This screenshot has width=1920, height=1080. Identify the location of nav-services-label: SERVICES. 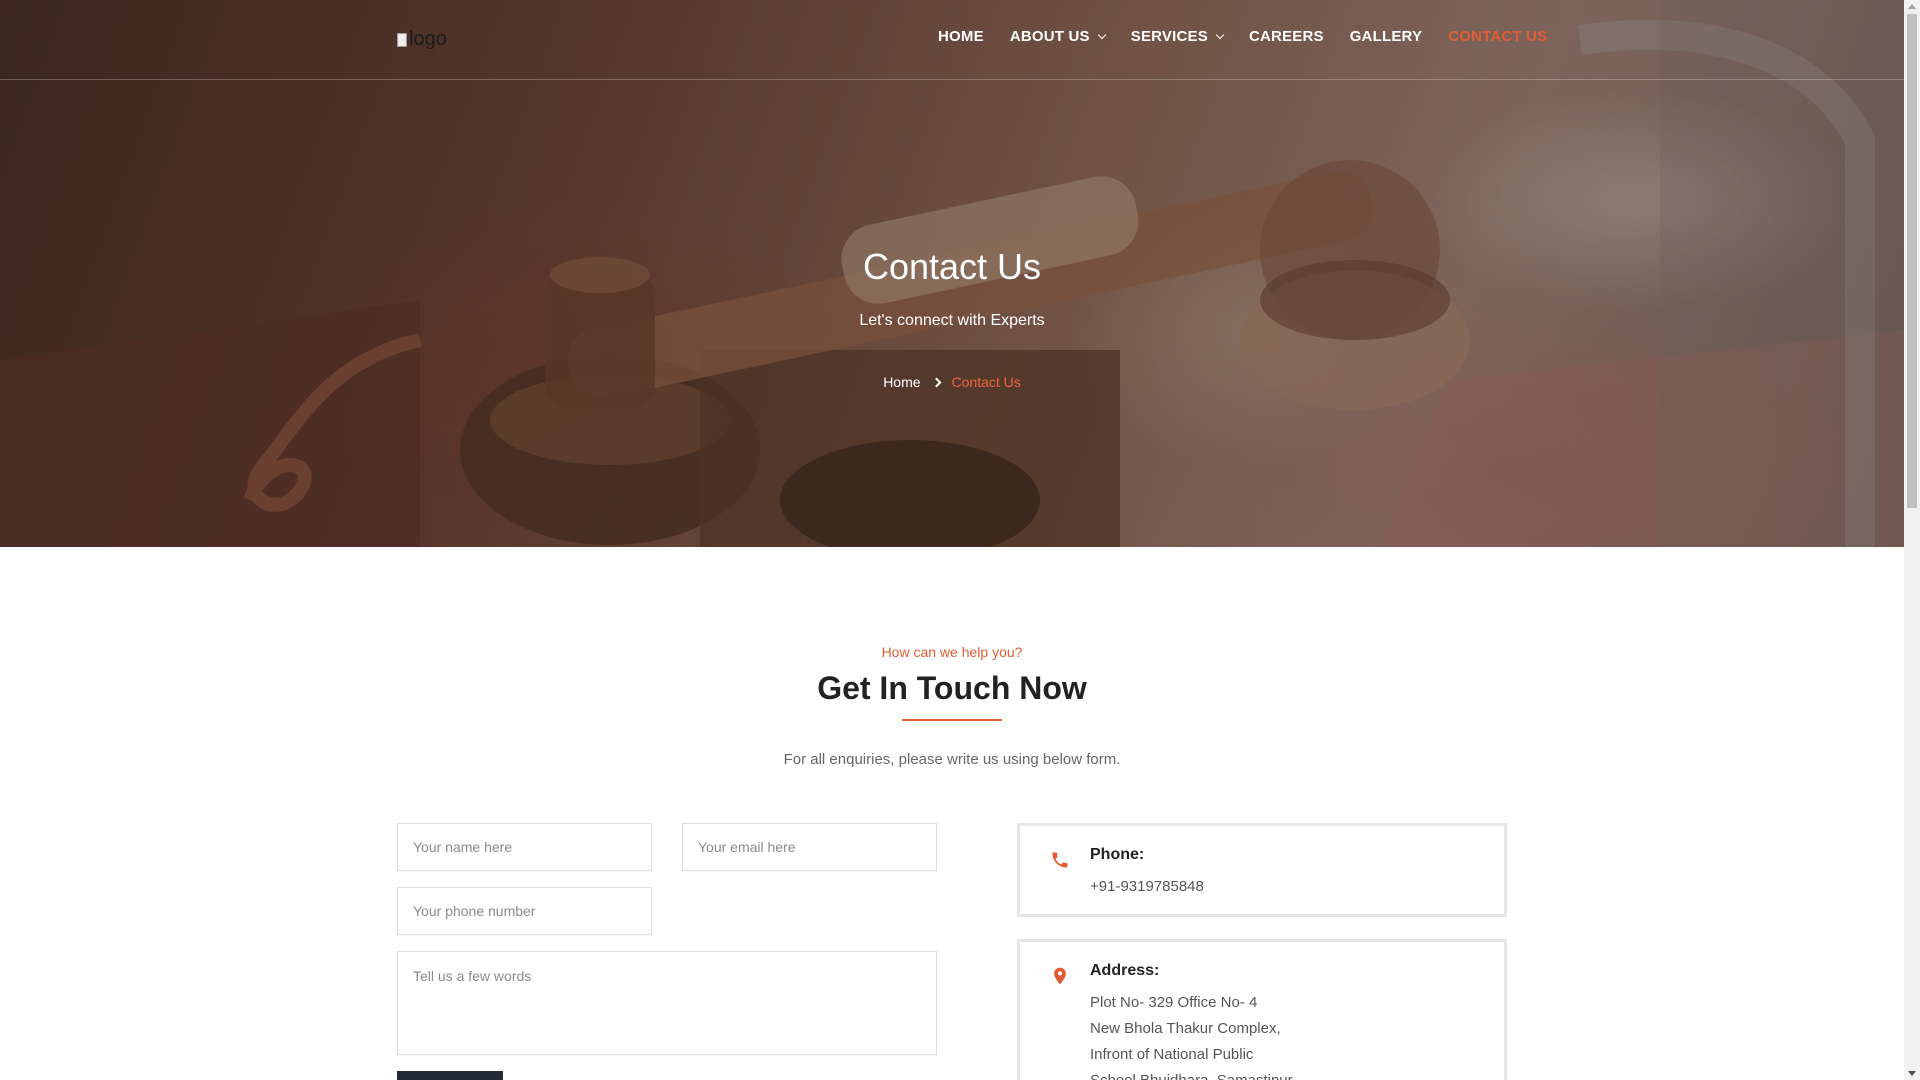
(1169, 36).